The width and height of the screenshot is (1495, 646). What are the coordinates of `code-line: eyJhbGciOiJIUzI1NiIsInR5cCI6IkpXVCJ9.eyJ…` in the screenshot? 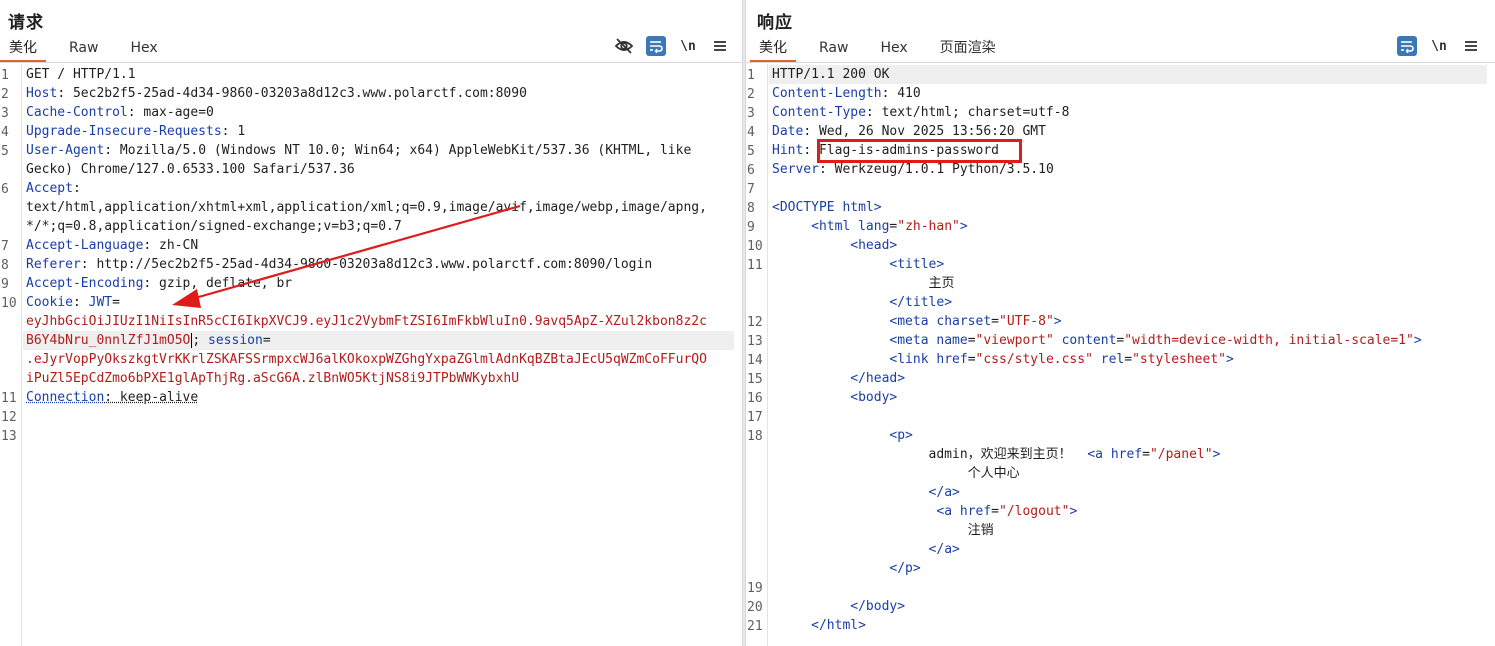 It's located at (381, 321).